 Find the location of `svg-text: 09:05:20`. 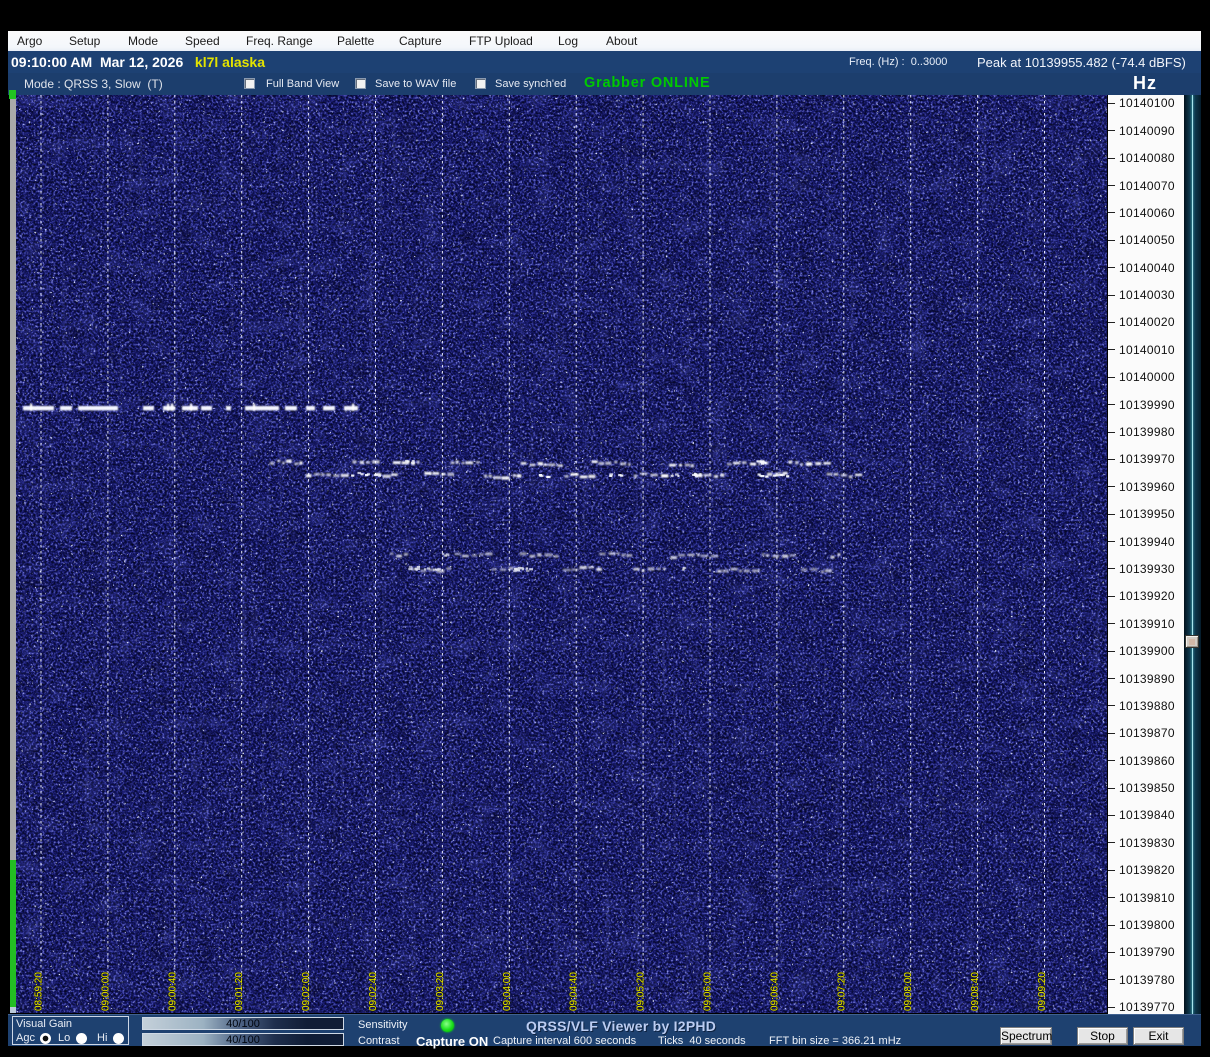

svg-text: 09:05:20 is located at coordinates (641, 991).